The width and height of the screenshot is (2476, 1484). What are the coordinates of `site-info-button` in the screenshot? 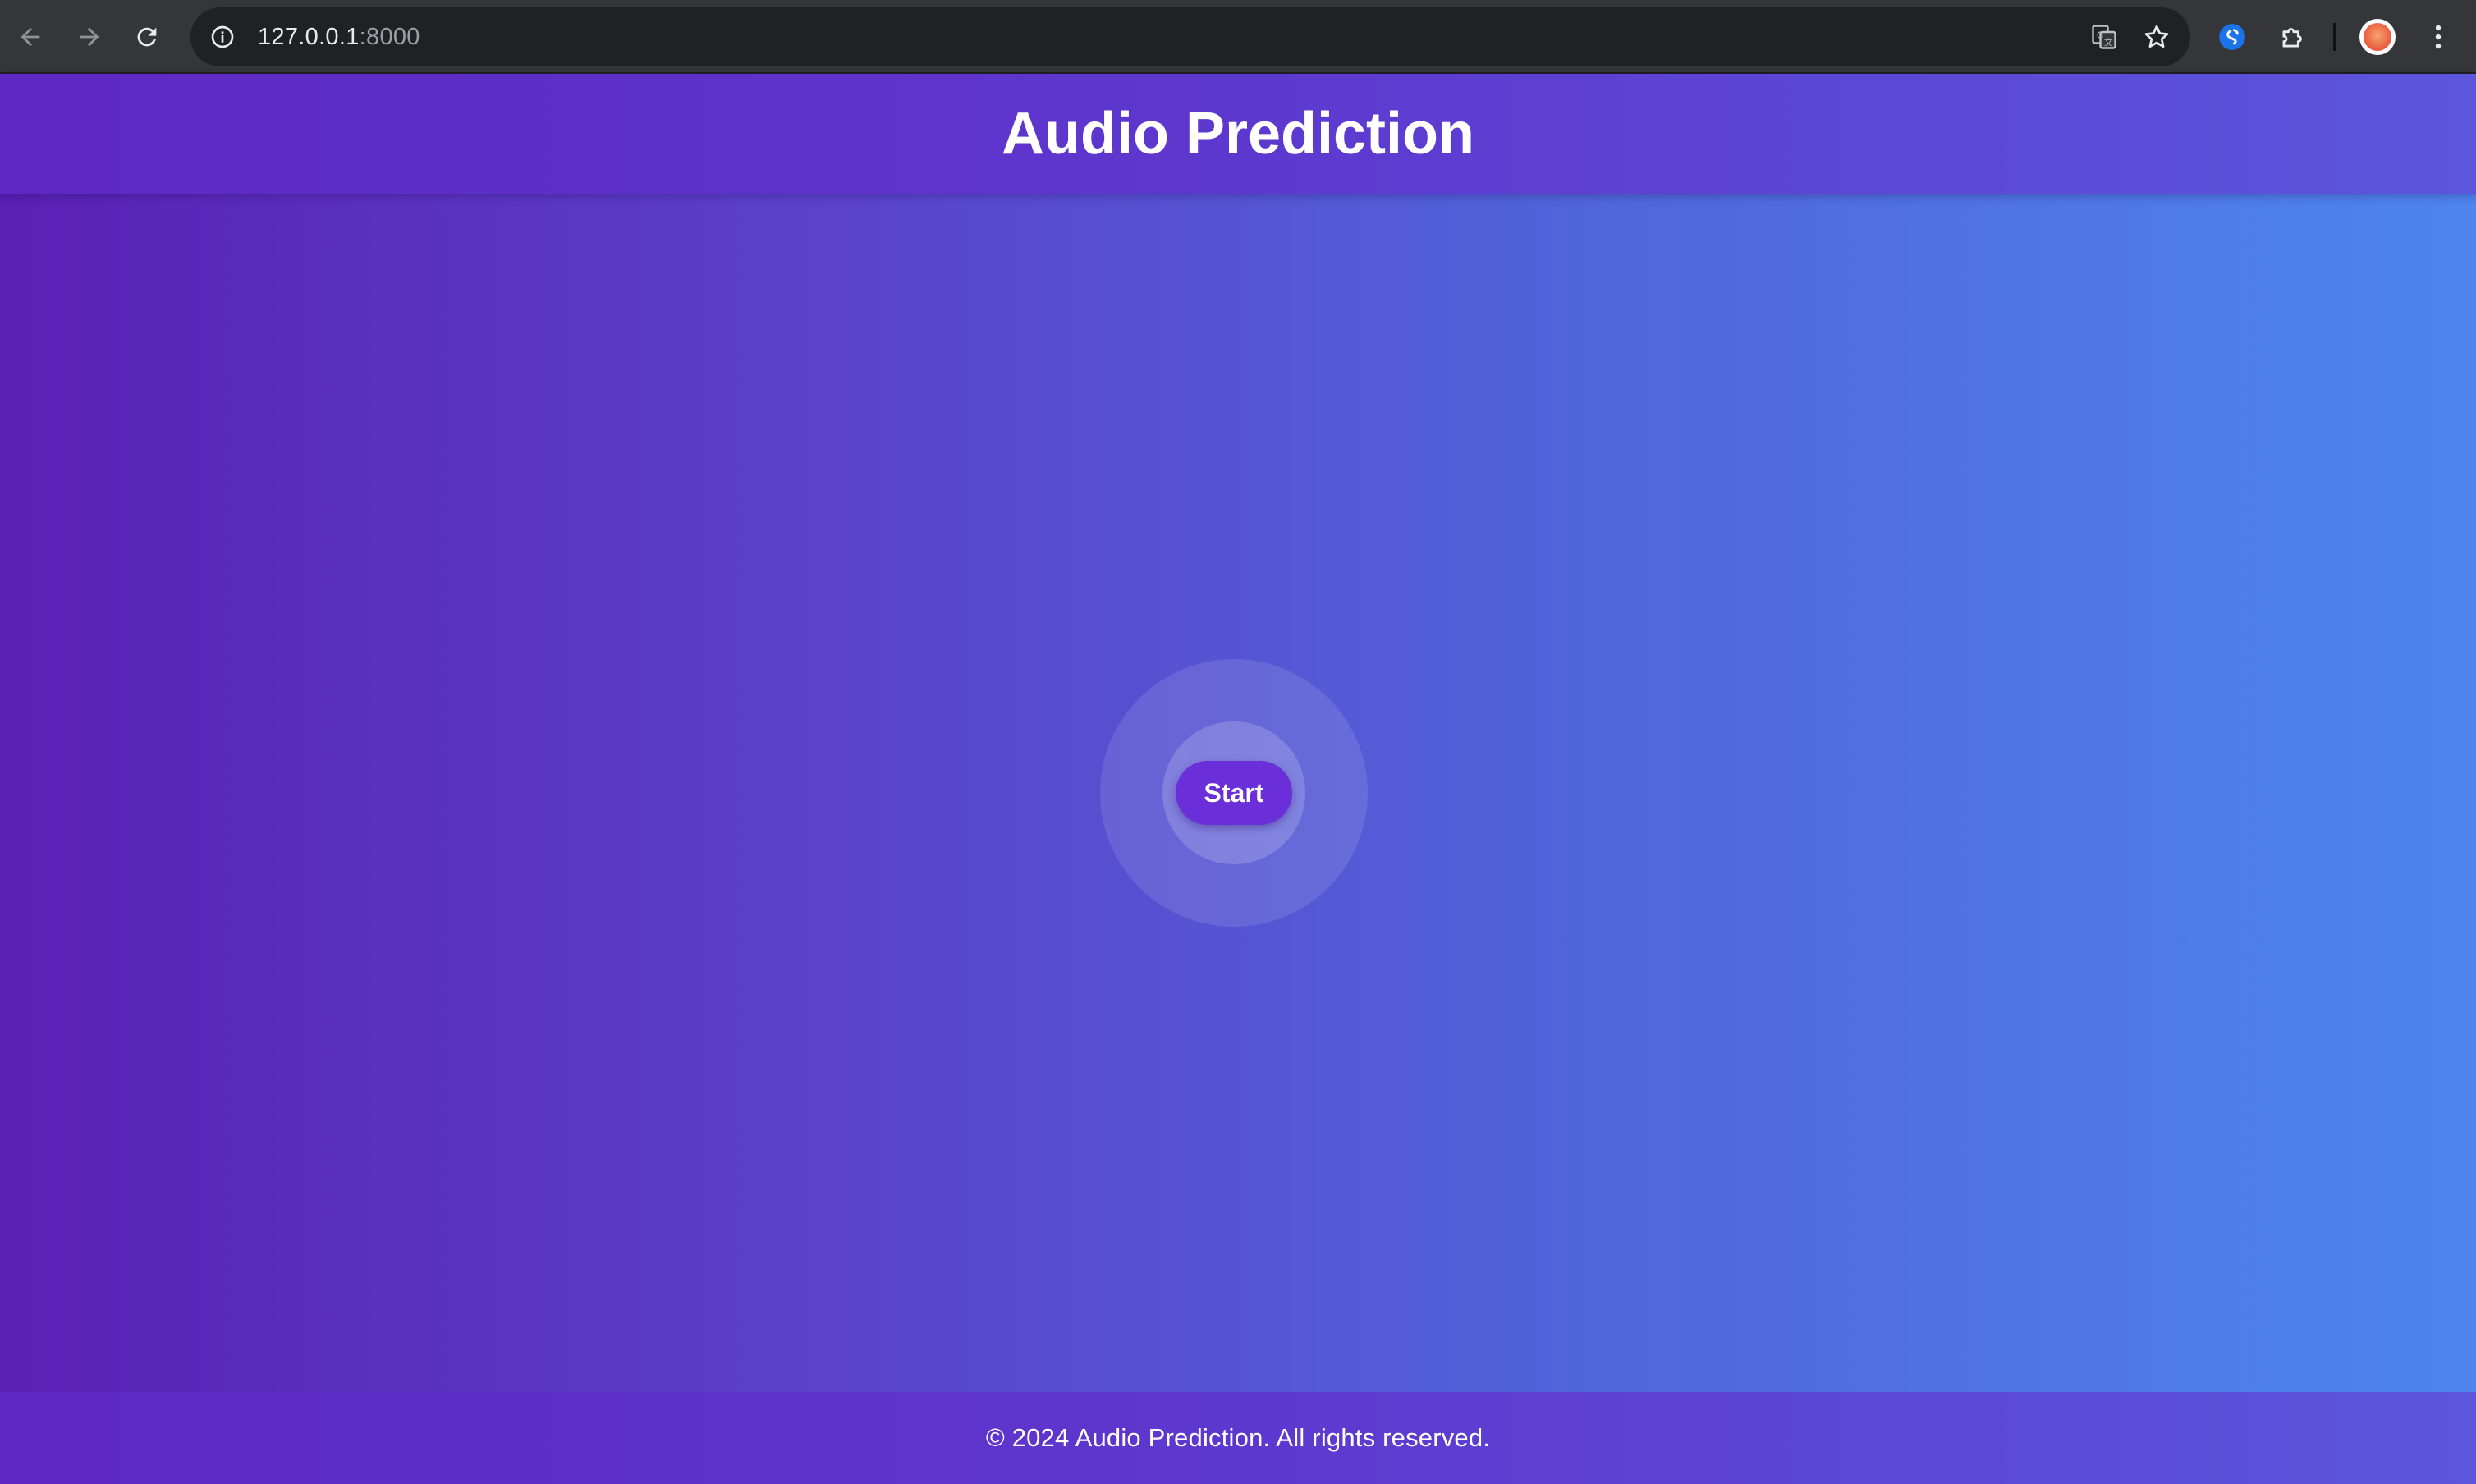 It's located at (222, 36).